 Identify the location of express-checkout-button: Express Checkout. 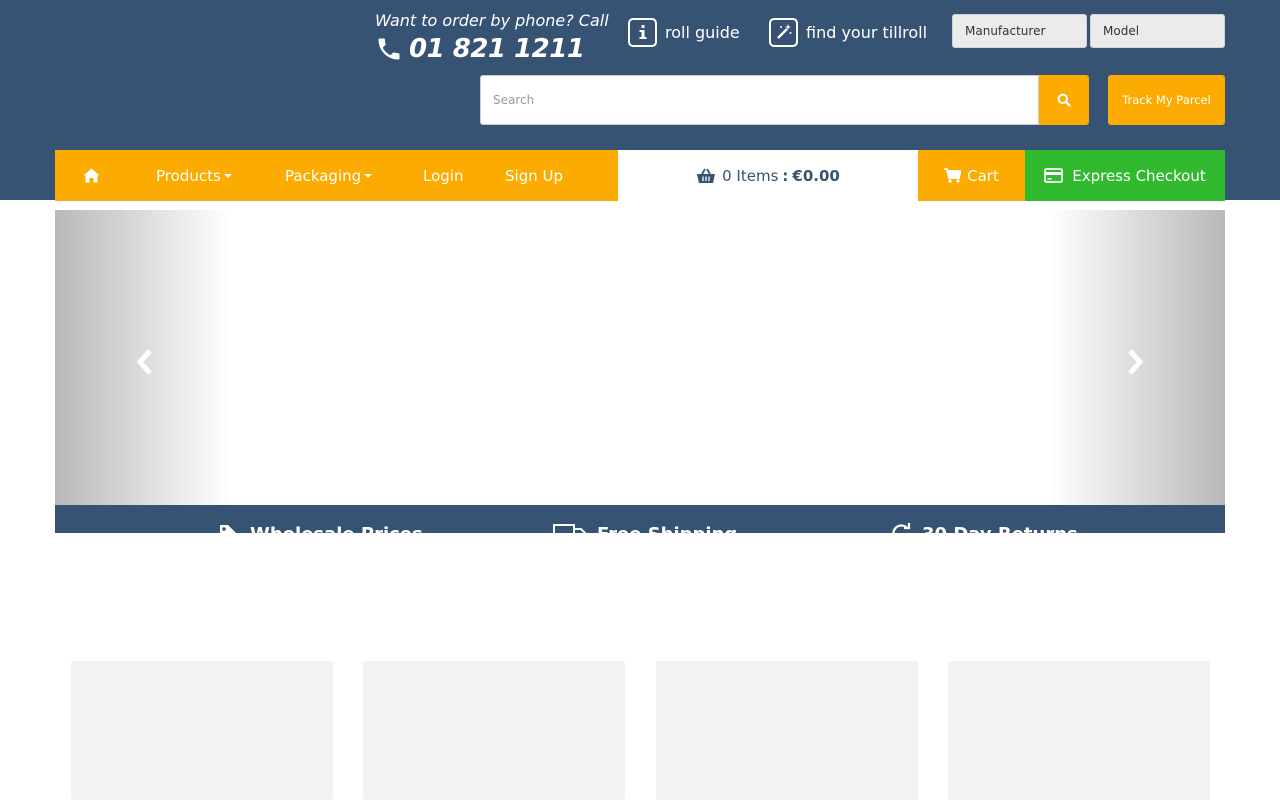
(1125, 175).